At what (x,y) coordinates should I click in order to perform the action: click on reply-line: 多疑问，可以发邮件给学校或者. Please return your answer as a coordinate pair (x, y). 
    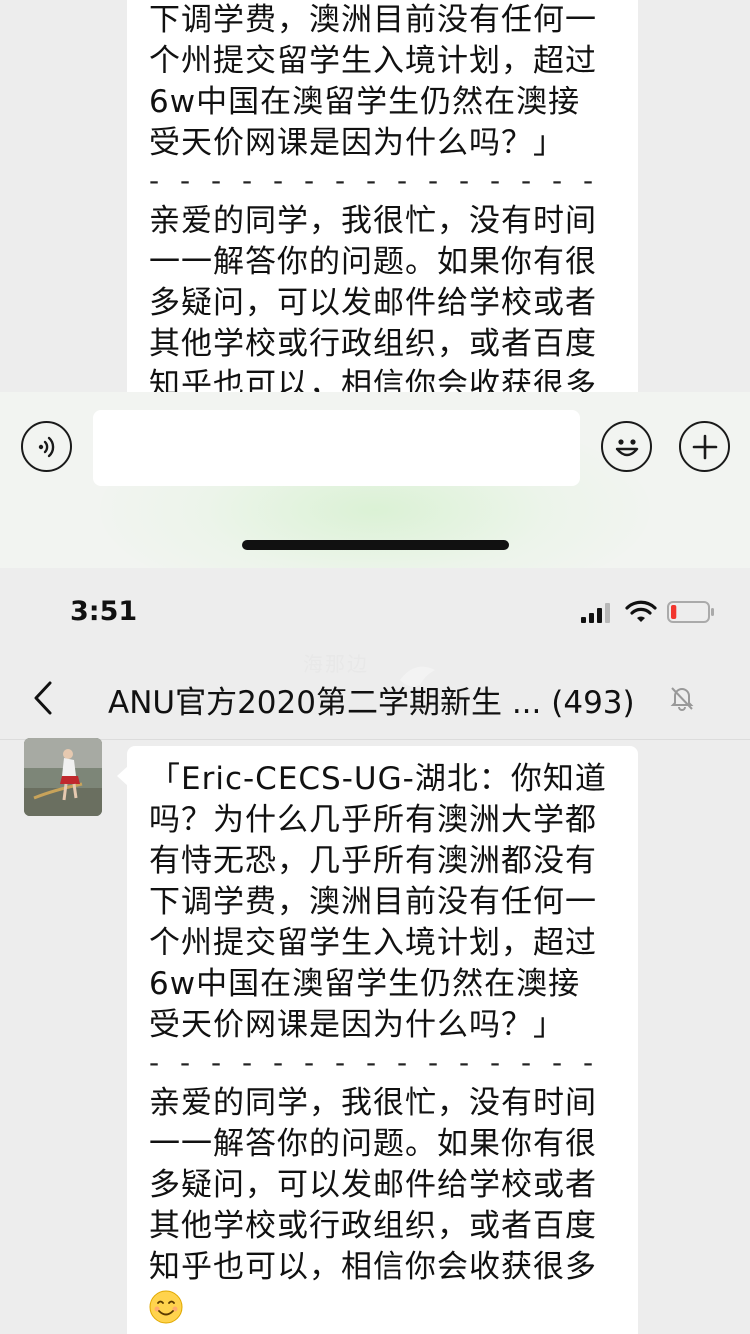
    Looking at the image, I should click on (373, 1185).